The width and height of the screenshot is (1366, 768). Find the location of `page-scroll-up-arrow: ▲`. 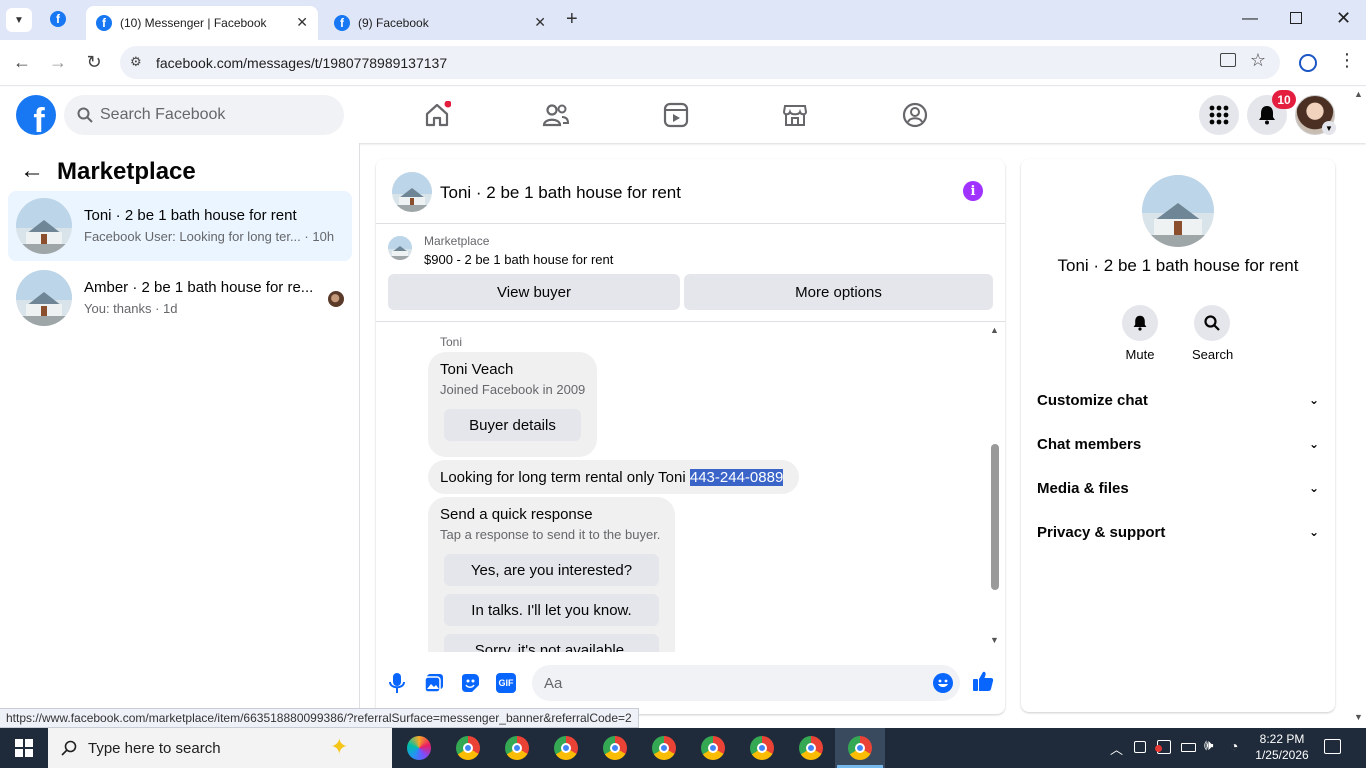

page-scroll-up-arrow: ▲ is located at coordinates (1358, 94).